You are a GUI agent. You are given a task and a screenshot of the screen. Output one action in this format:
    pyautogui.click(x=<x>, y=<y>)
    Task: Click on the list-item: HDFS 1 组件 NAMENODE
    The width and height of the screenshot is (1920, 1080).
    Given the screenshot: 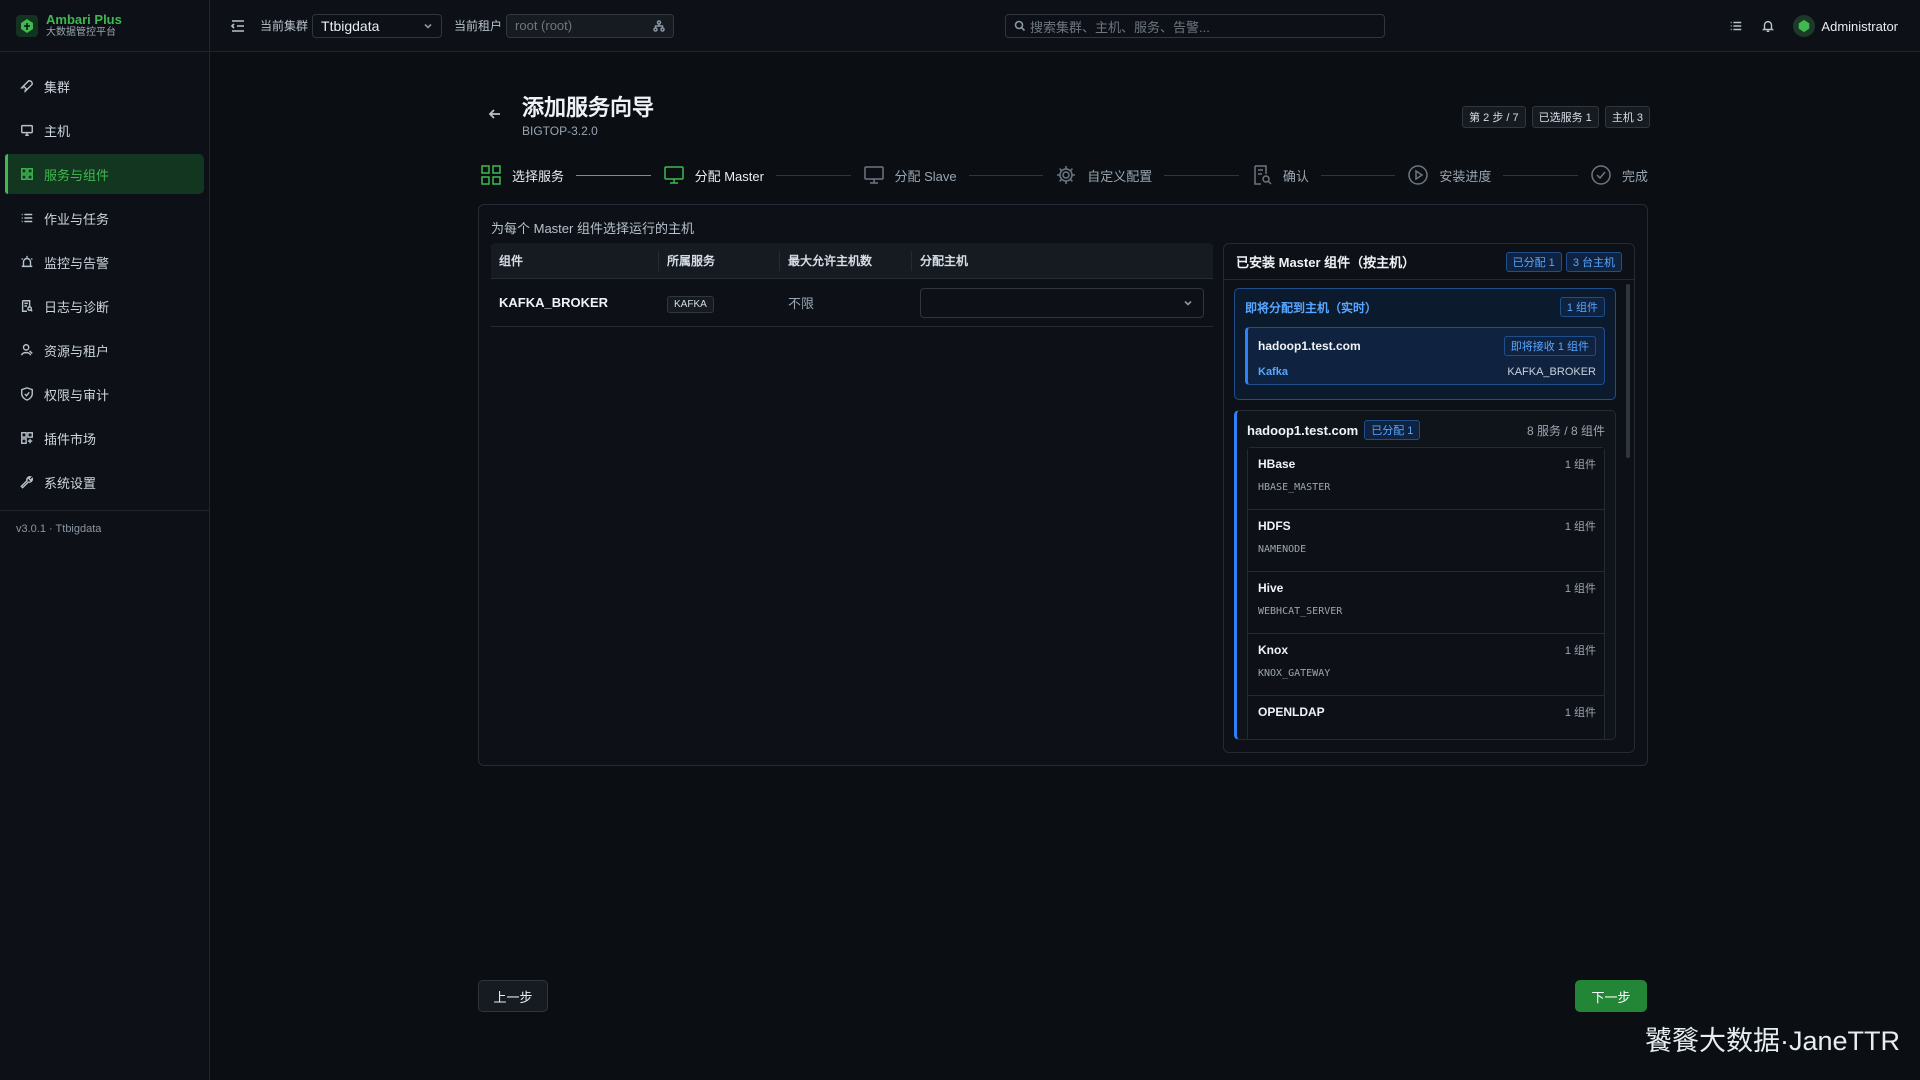 What is the action you would take?
    pyautogui.click(x=1426, y=541)
    